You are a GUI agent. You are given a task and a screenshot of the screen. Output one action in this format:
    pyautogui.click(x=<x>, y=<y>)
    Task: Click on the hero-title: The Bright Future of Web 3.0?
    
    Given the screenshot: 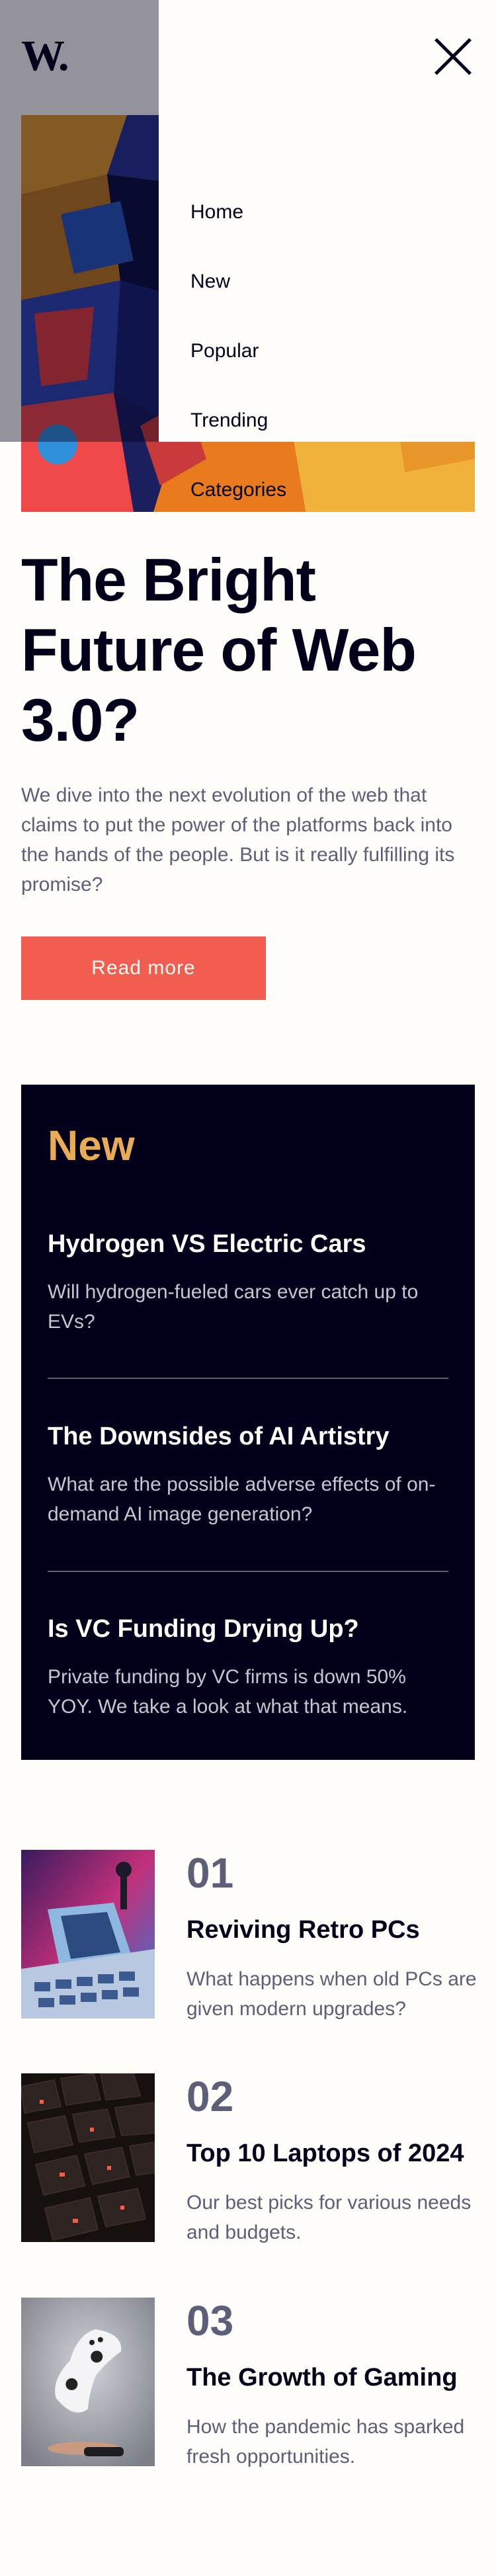 What is the action you would take?
    pyautogui.click(x=219, y=650)
    